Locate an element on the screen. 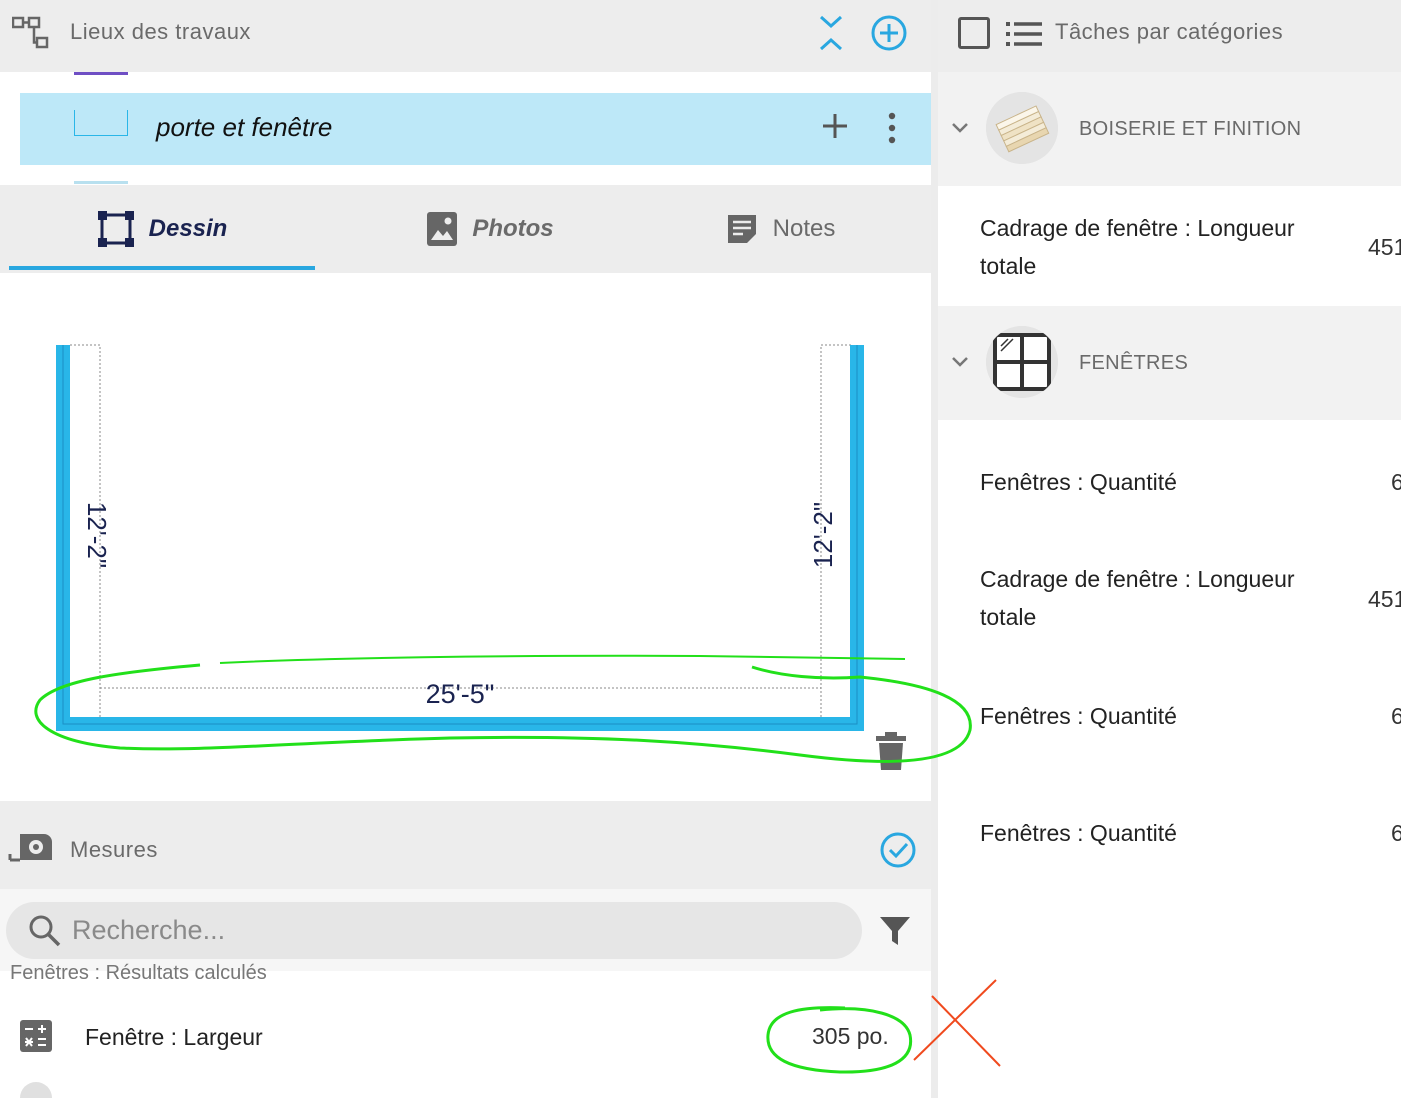 The width and height of the screenshot is (1401, 1098). note-icon is located at coordinates (741, 229).